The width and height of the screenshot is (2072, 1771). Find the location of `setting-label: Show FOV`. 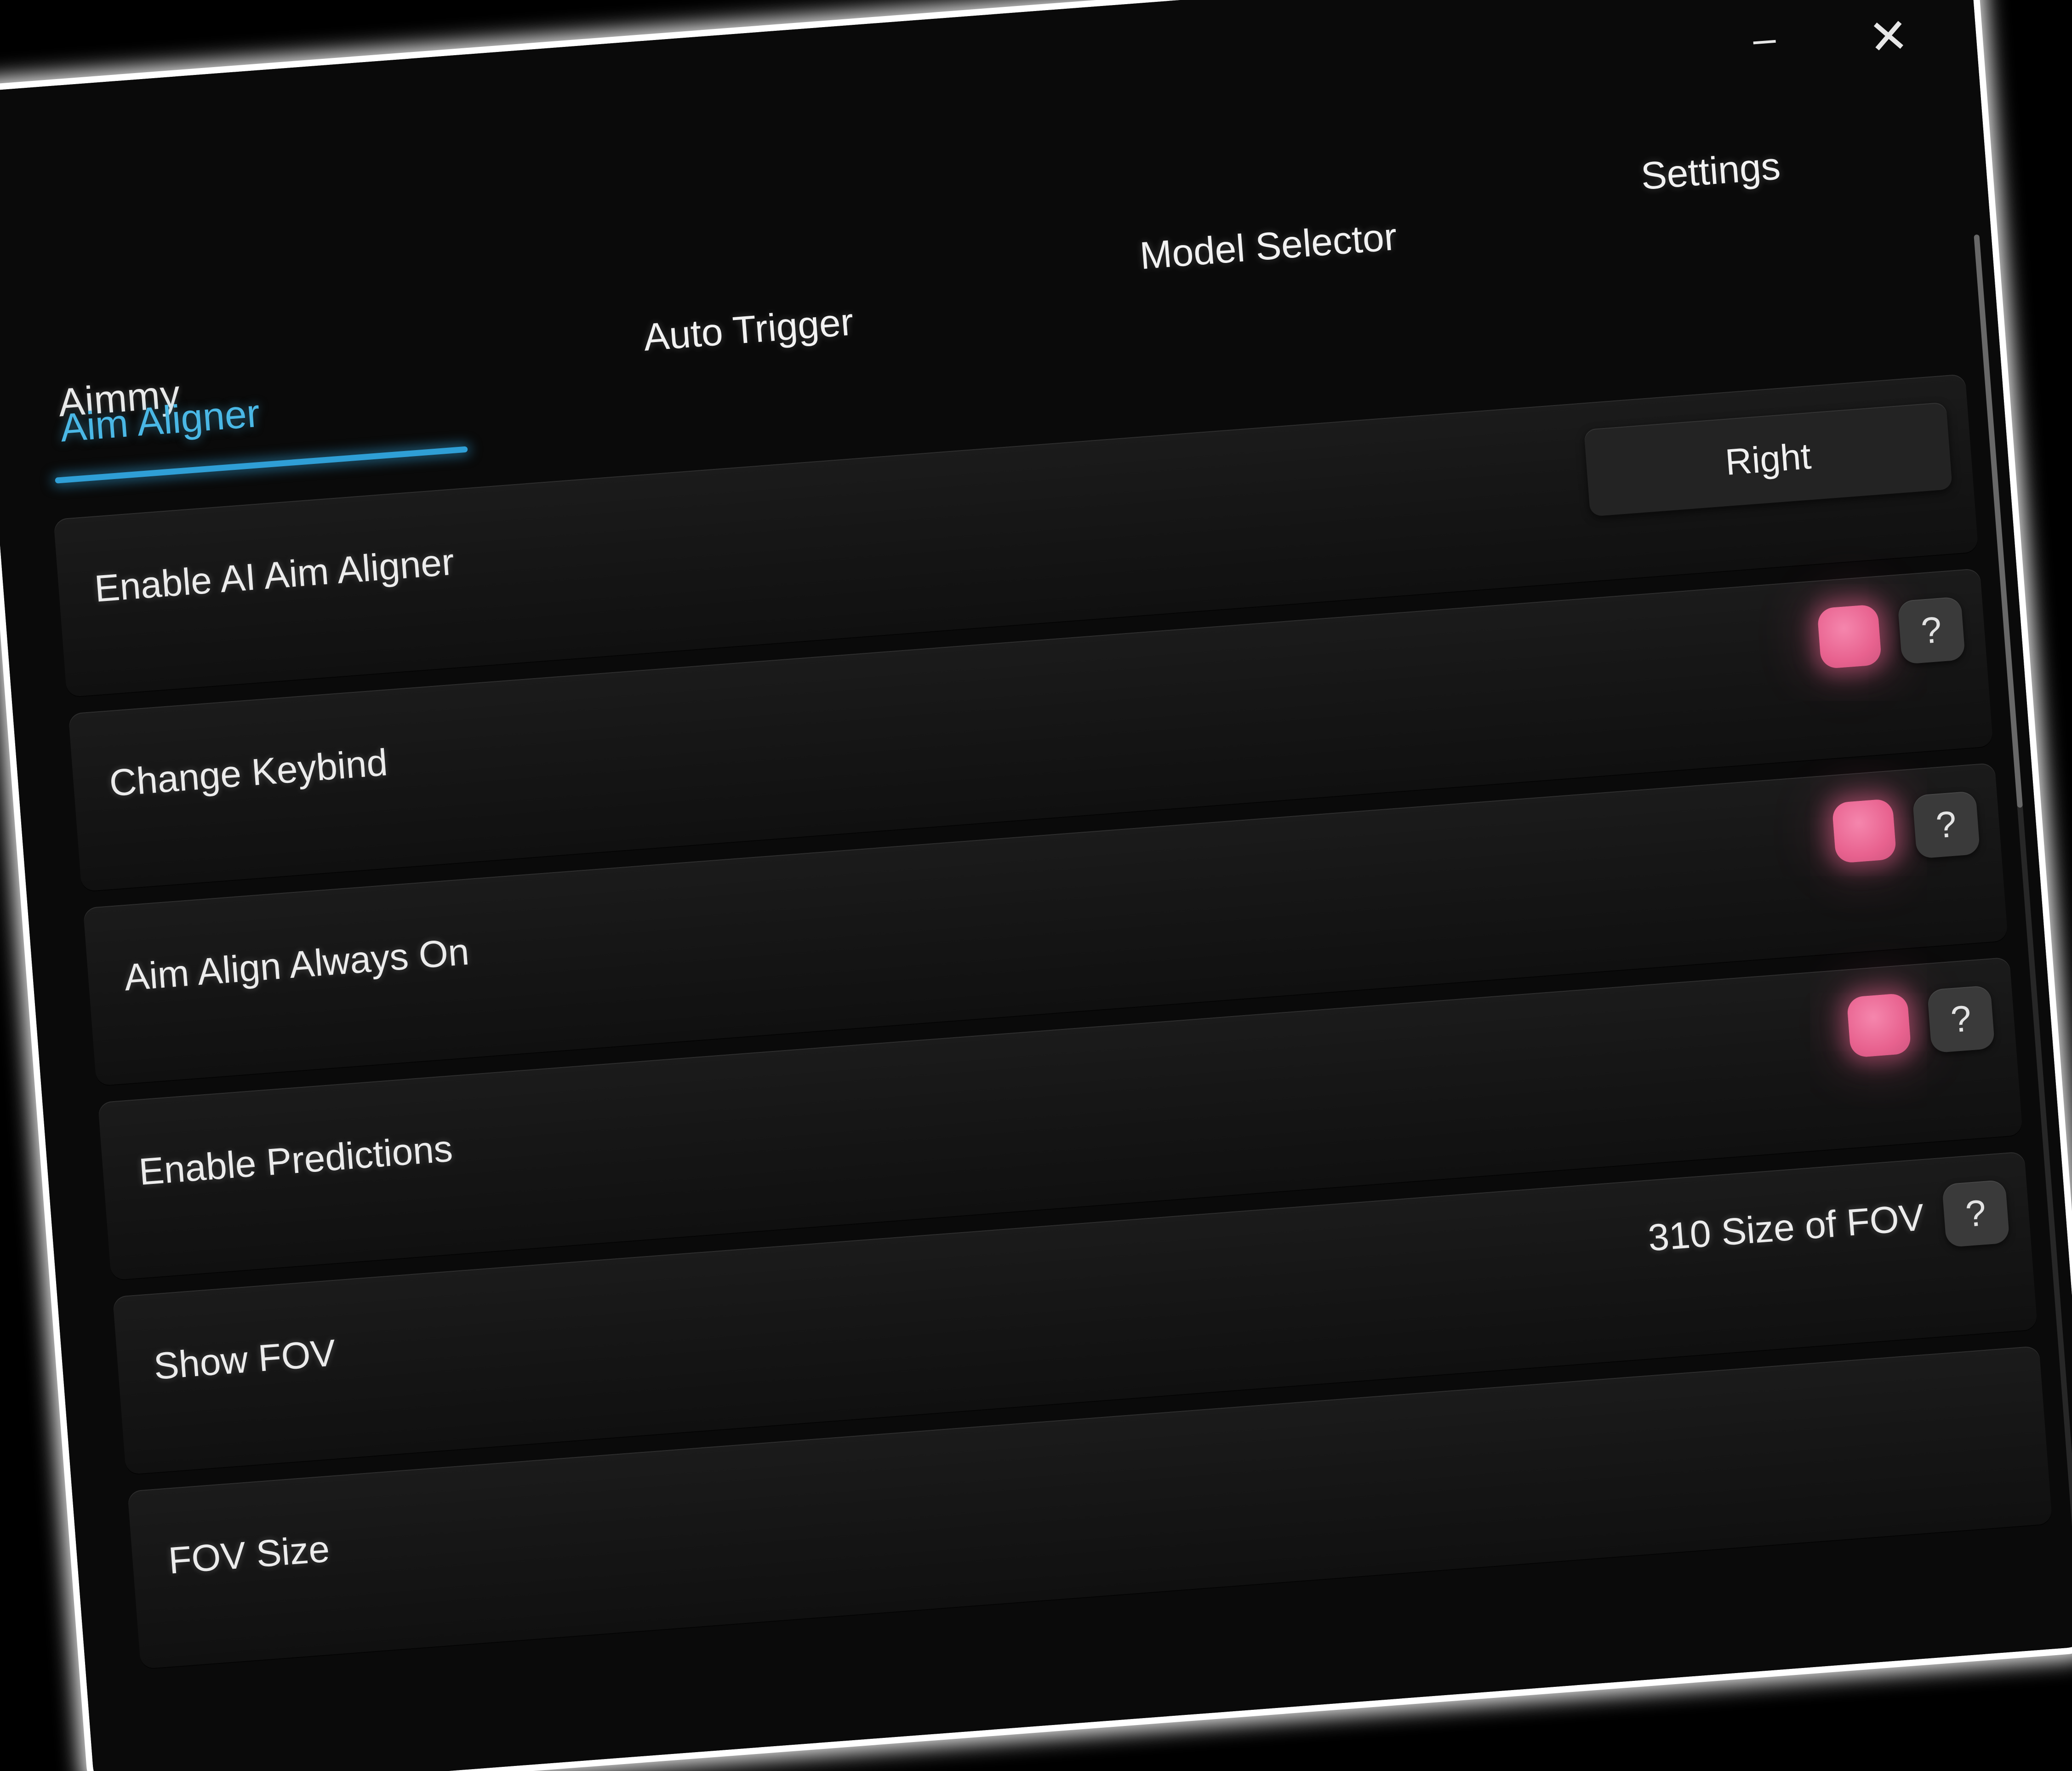

setting-label: Show FOV is located at coordinates (244, 1360).